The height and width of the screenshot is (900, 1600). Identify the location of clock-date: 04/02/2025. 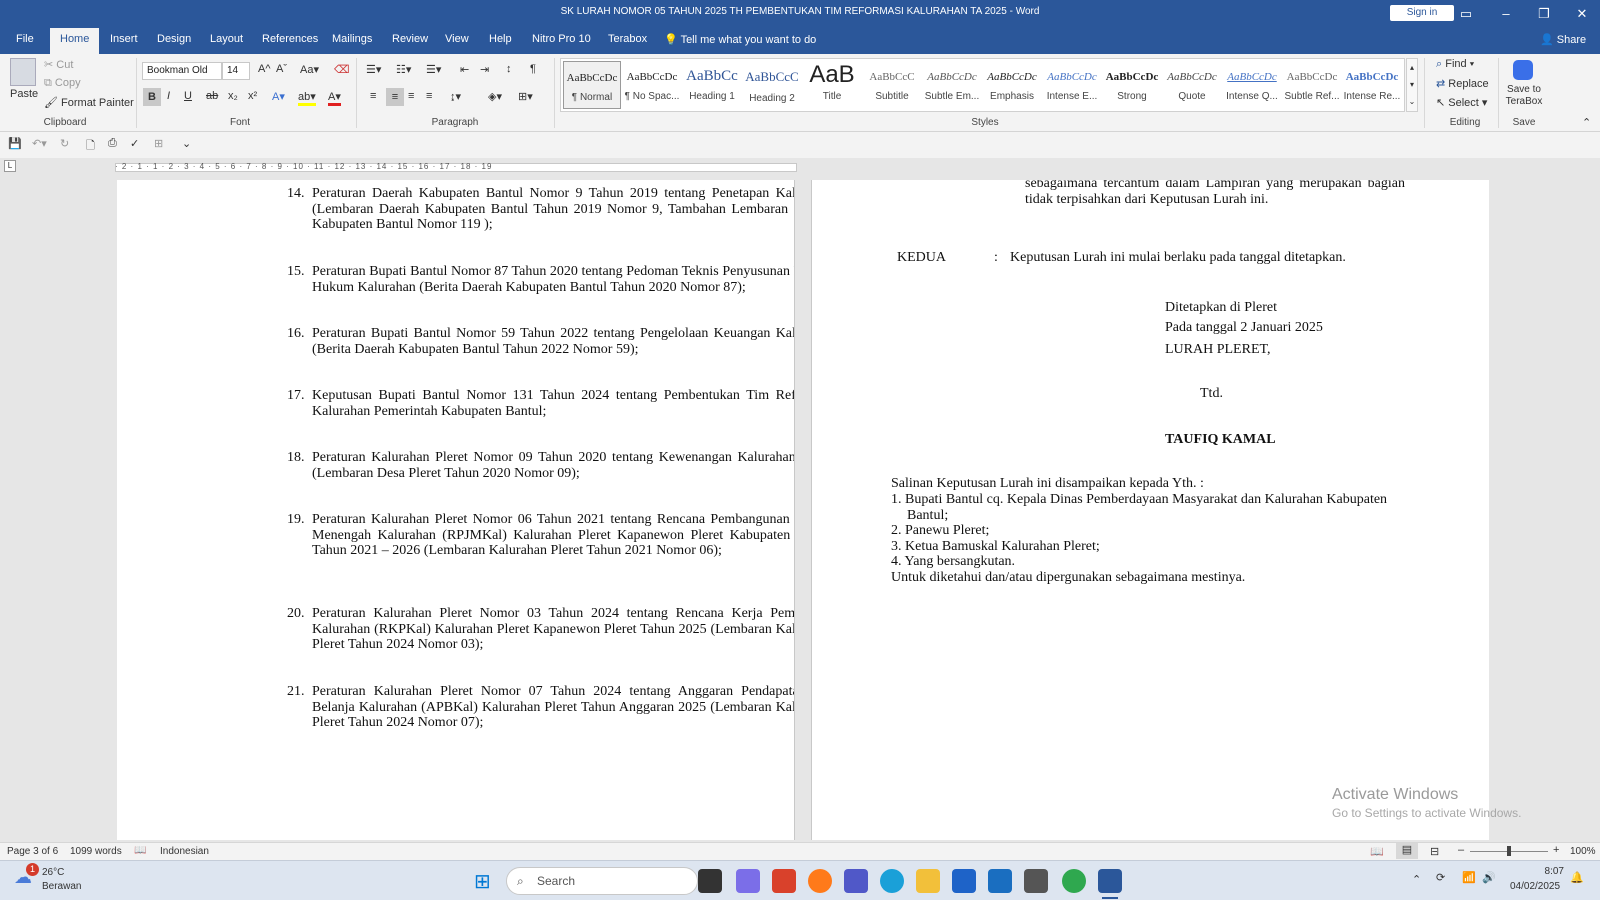
(1535, 886).